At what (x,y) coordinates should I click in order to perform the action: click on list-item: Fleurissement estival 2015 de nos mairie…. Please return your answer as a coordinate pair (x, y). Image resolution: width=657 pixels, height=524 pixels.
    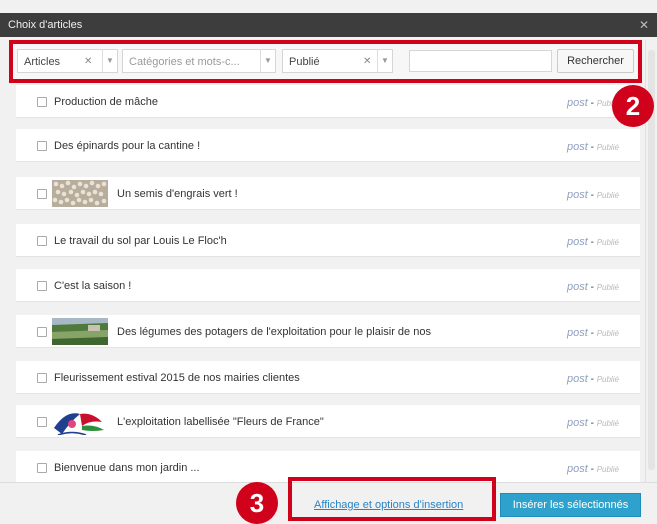
    Looking at the image, I should click on (328, 377).